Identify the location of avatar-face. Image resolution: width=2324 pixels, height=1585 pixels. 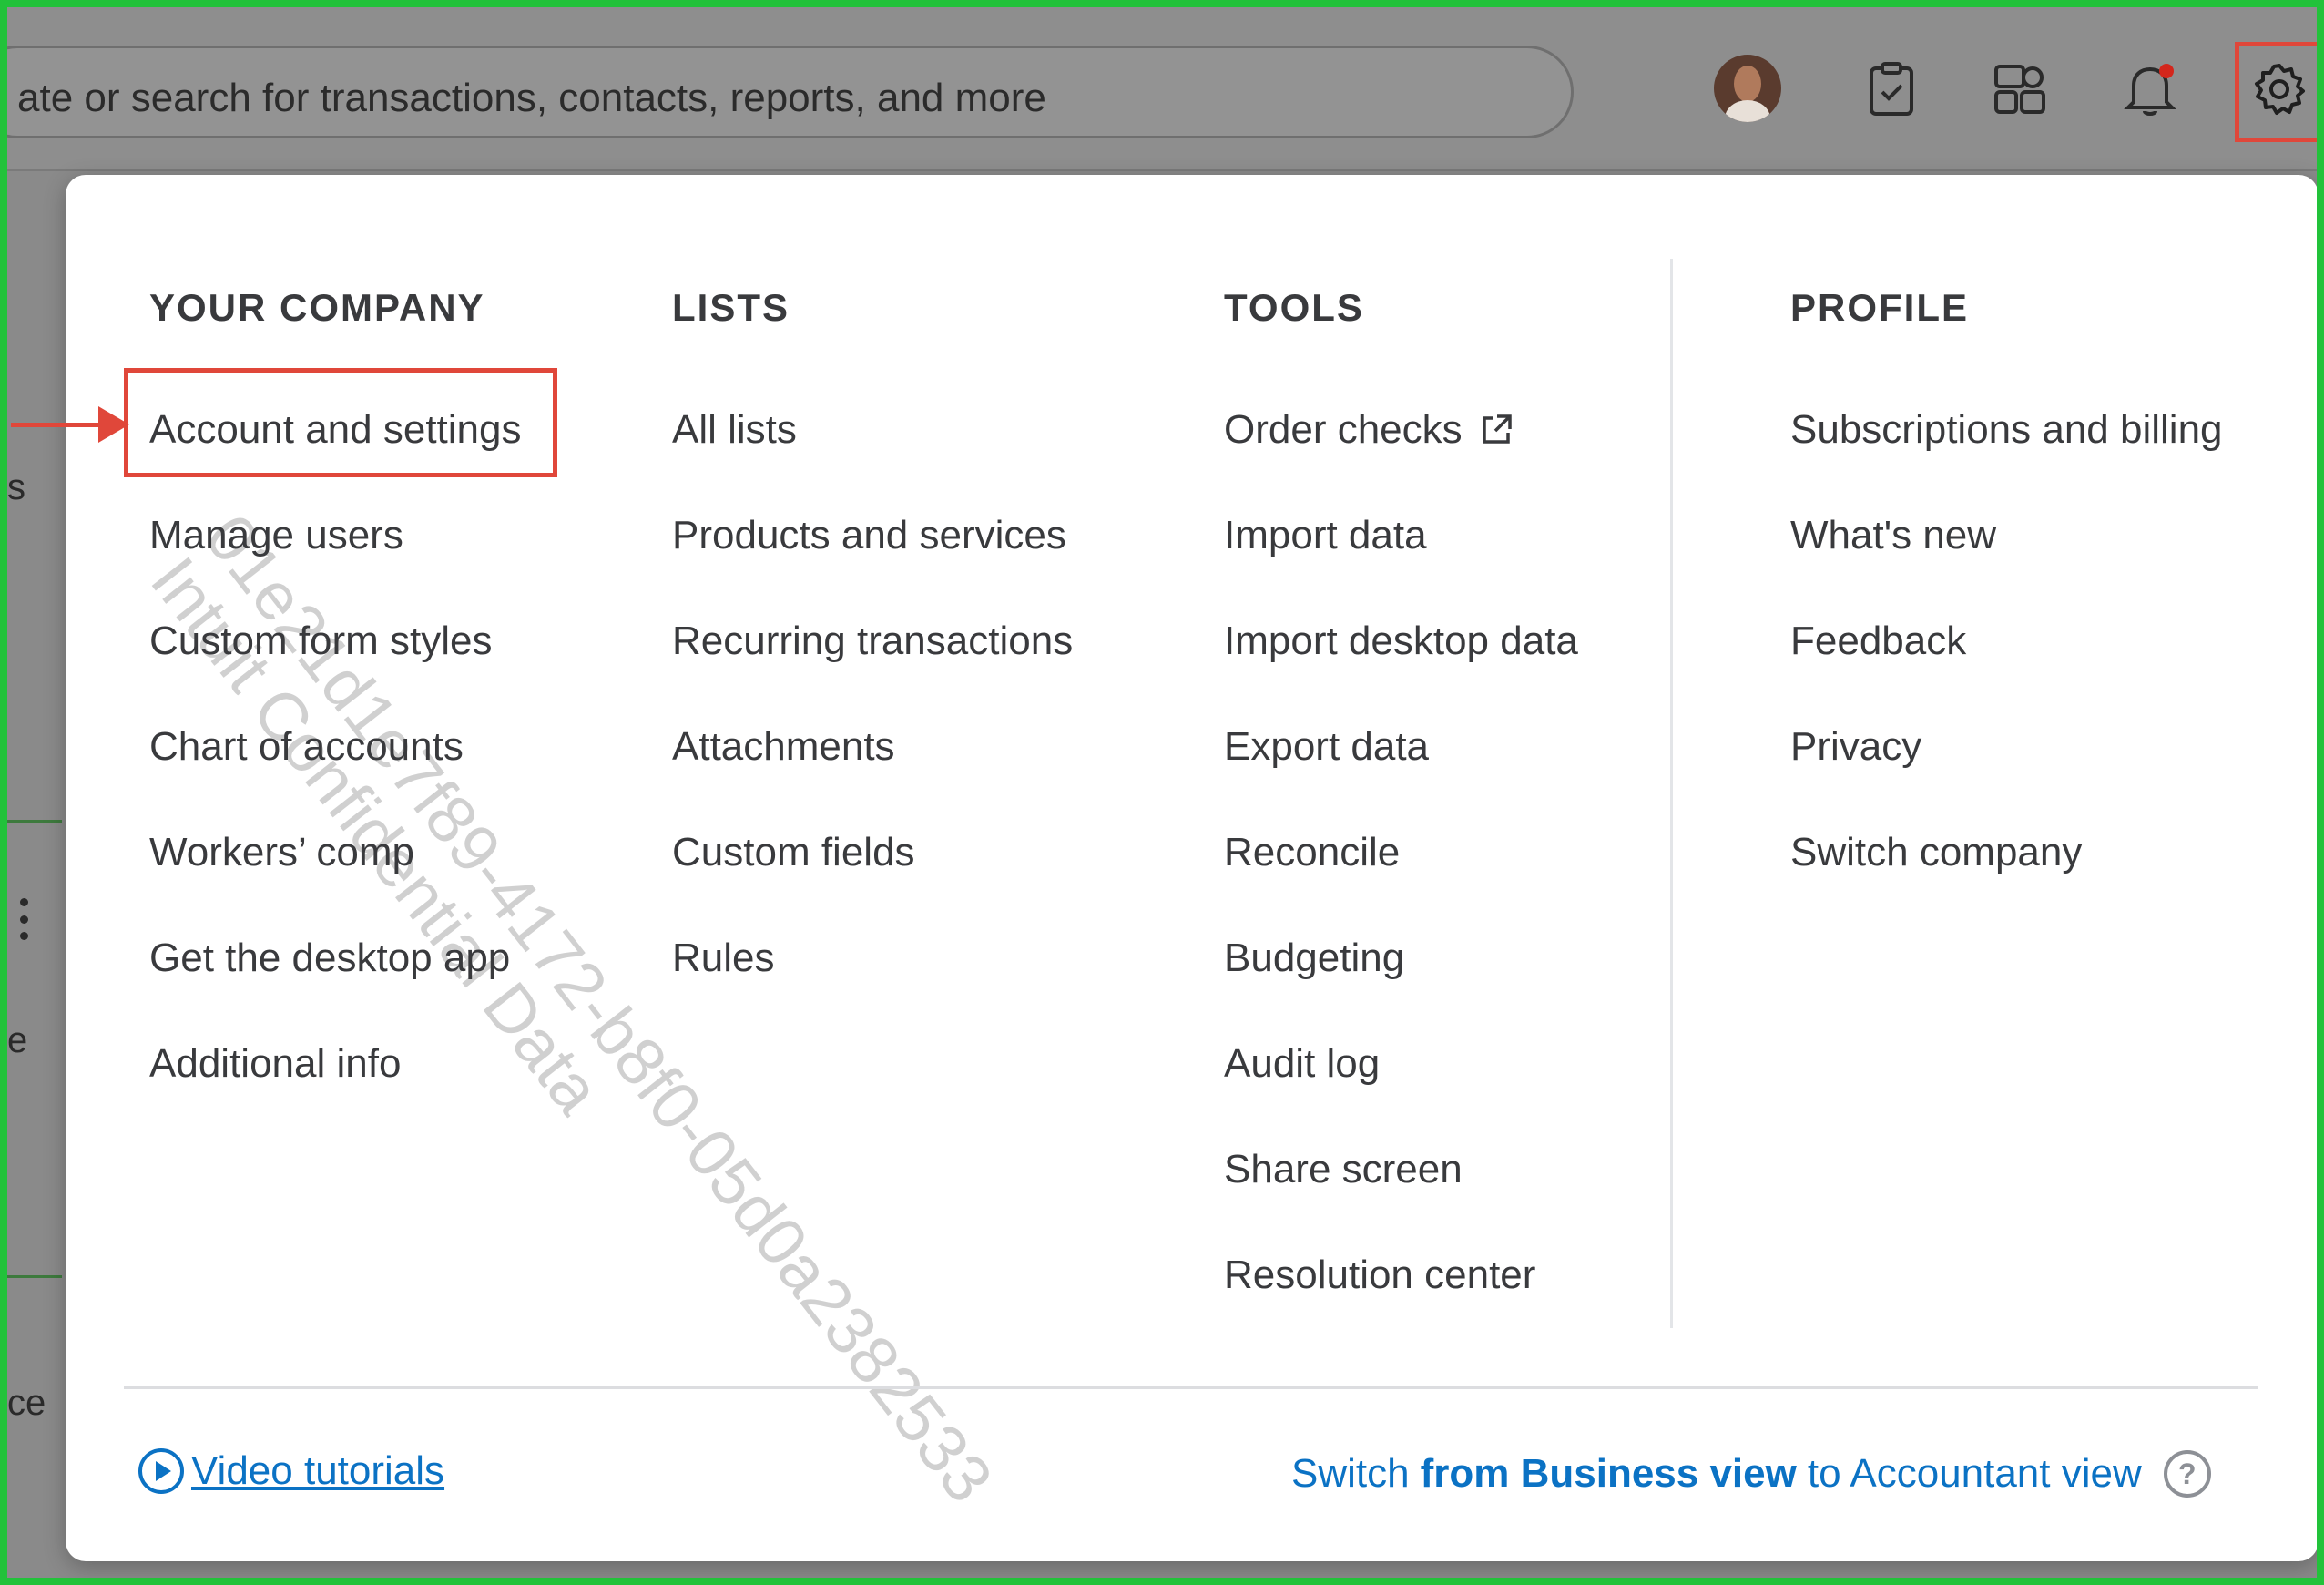
(1747, 84).